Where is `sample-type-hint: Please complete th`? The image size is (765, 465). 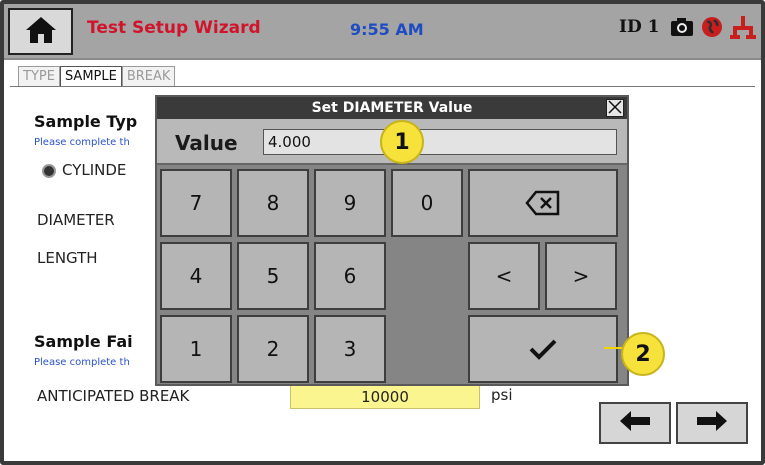
sample-type-hint: Please complete th is located at coordinates (82, 142).